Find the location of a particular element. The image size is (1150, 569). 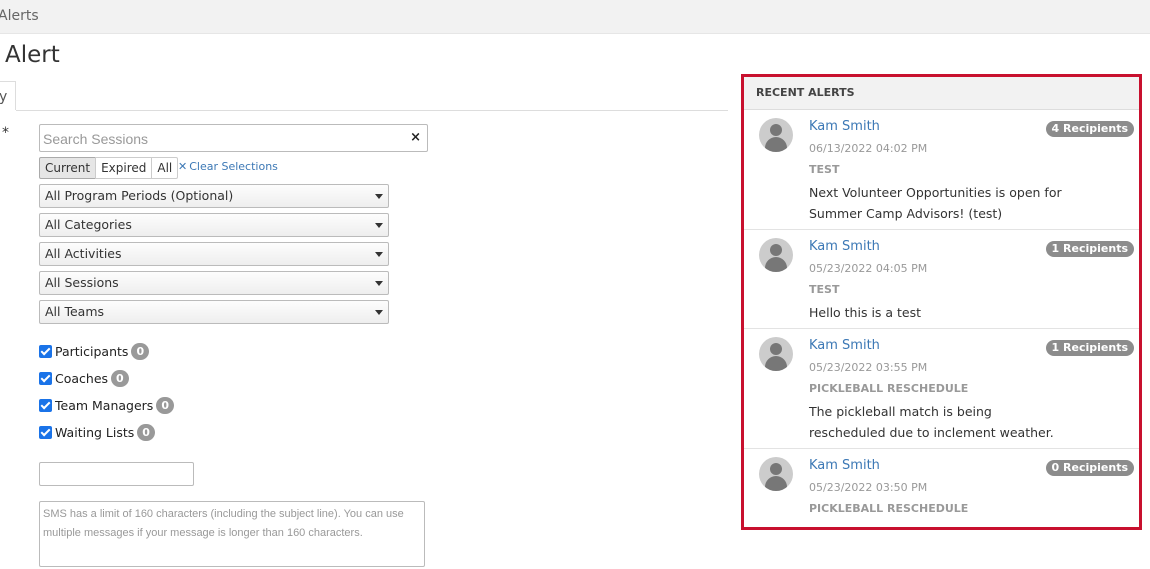

tab-details: y is located at coordinates (8, 95).